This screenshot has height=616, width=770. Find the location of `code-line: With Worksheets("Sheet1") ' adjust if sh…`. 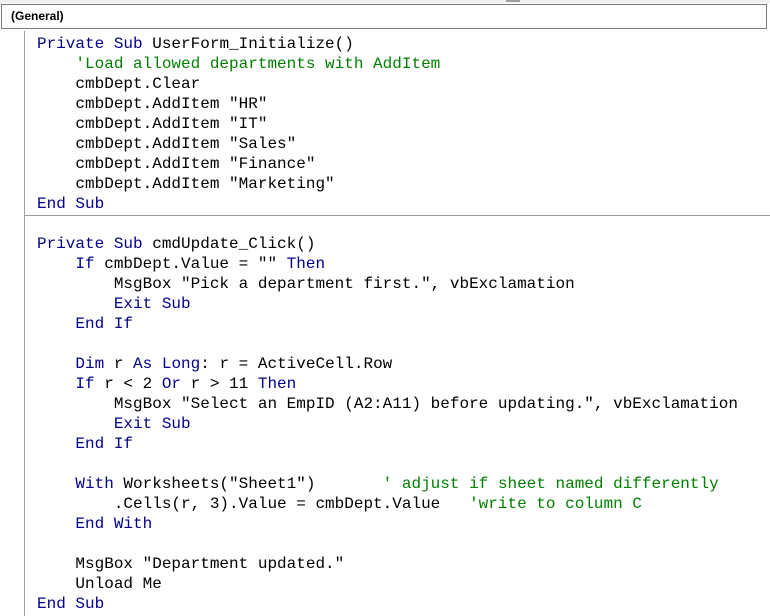

code-line: With Worksheets("Sheet1") ' adjust if sh… is located at coordinates (397, 484).